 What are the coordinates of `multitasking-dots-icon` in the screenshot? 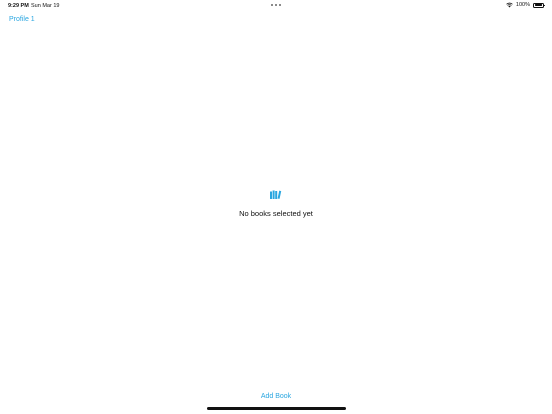 It's located at (276, 5).